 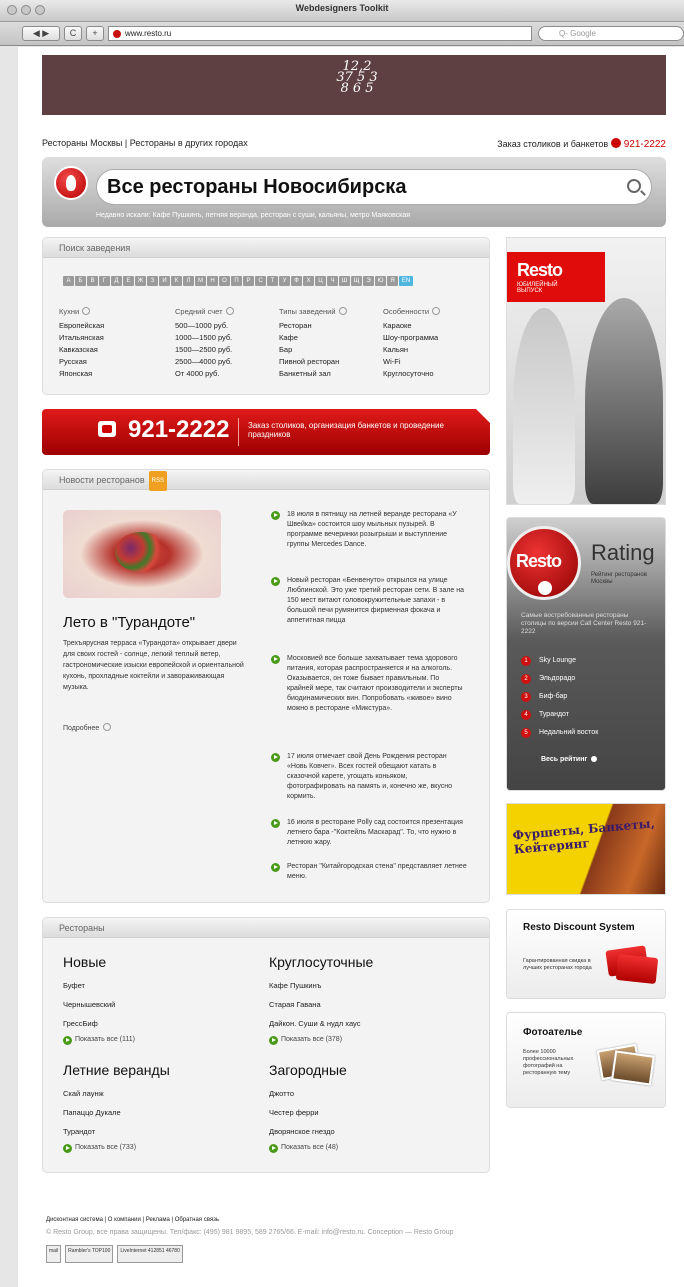 What do you see at coordinates (41, 33) in the screenshot?
I see `back-forward-button: ◀ ▶` at bounding box center [41, 33].